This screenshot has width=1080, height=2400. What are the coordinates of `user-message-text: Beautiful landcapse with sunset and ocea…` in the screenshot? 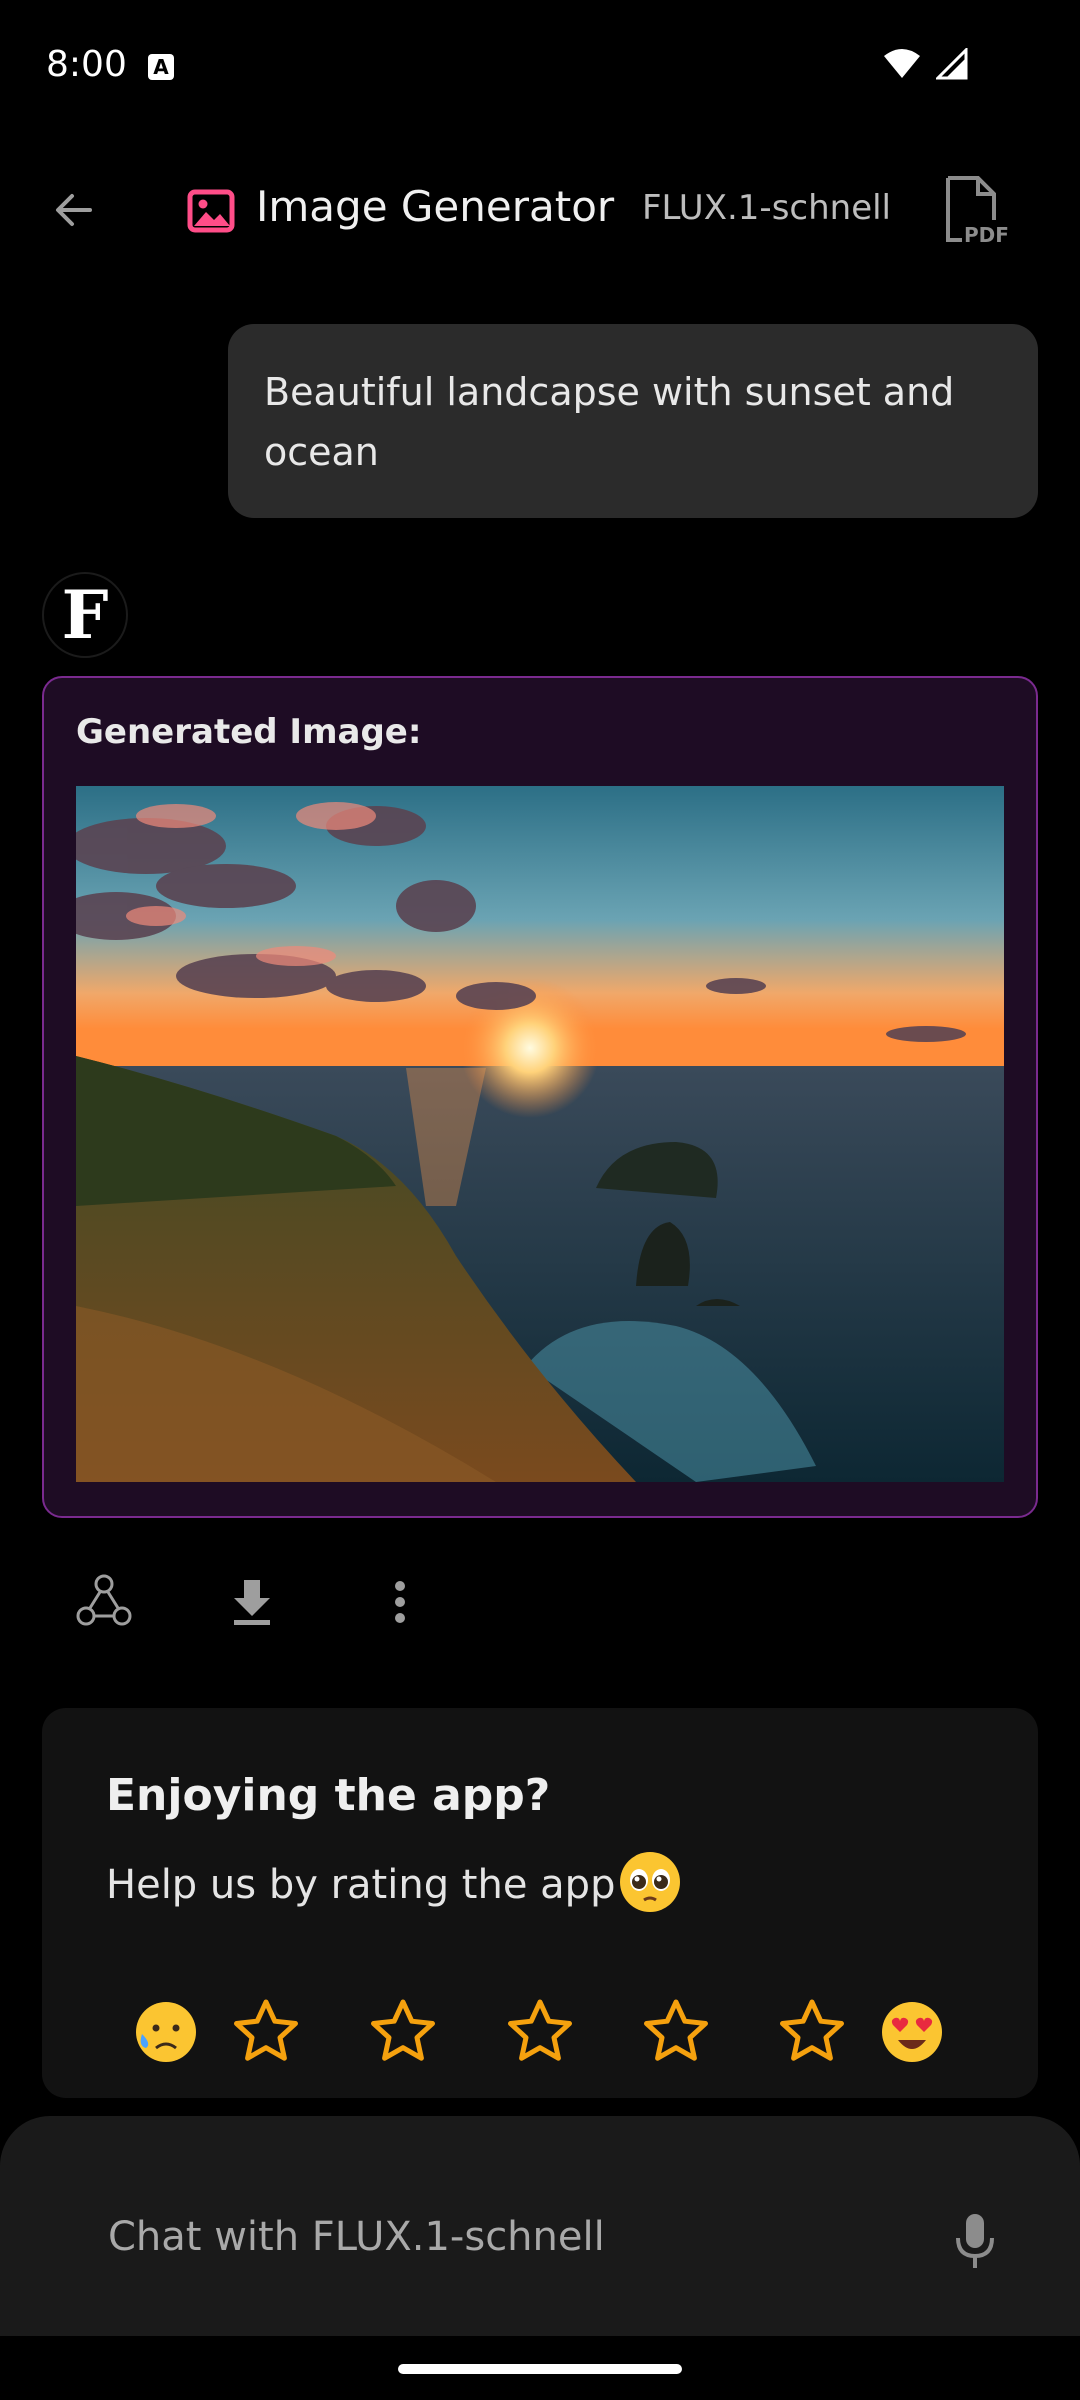 It's located at (609, 422).